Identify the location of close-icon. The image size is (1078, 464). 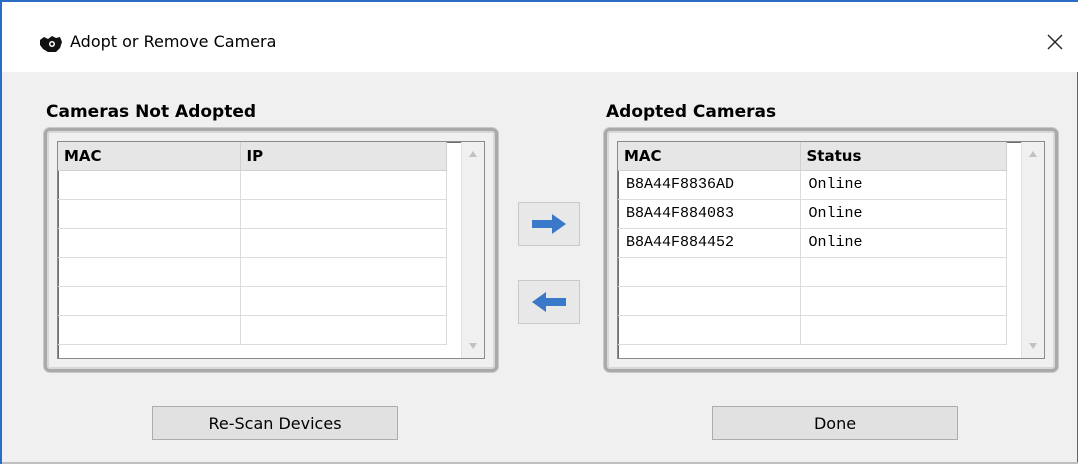
(1055, 42).